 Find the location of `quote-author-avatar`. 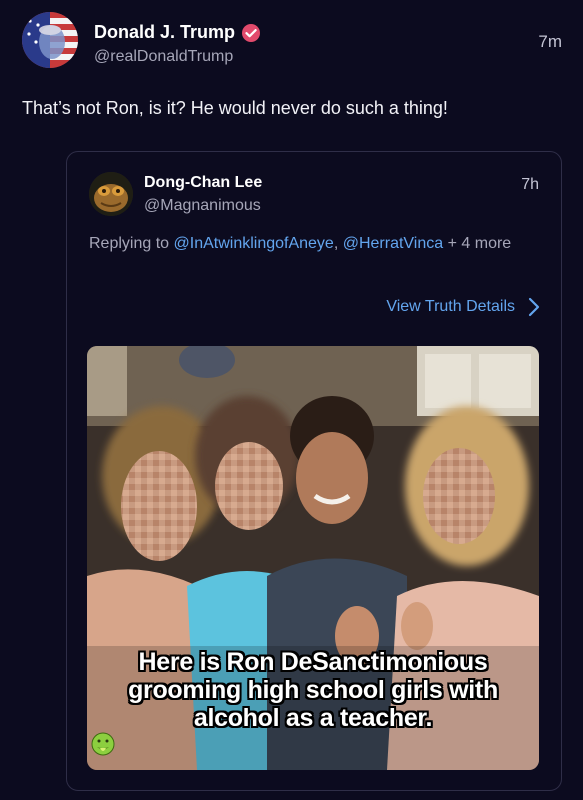

quote-author-avatar is located at coordinates (111, 194).